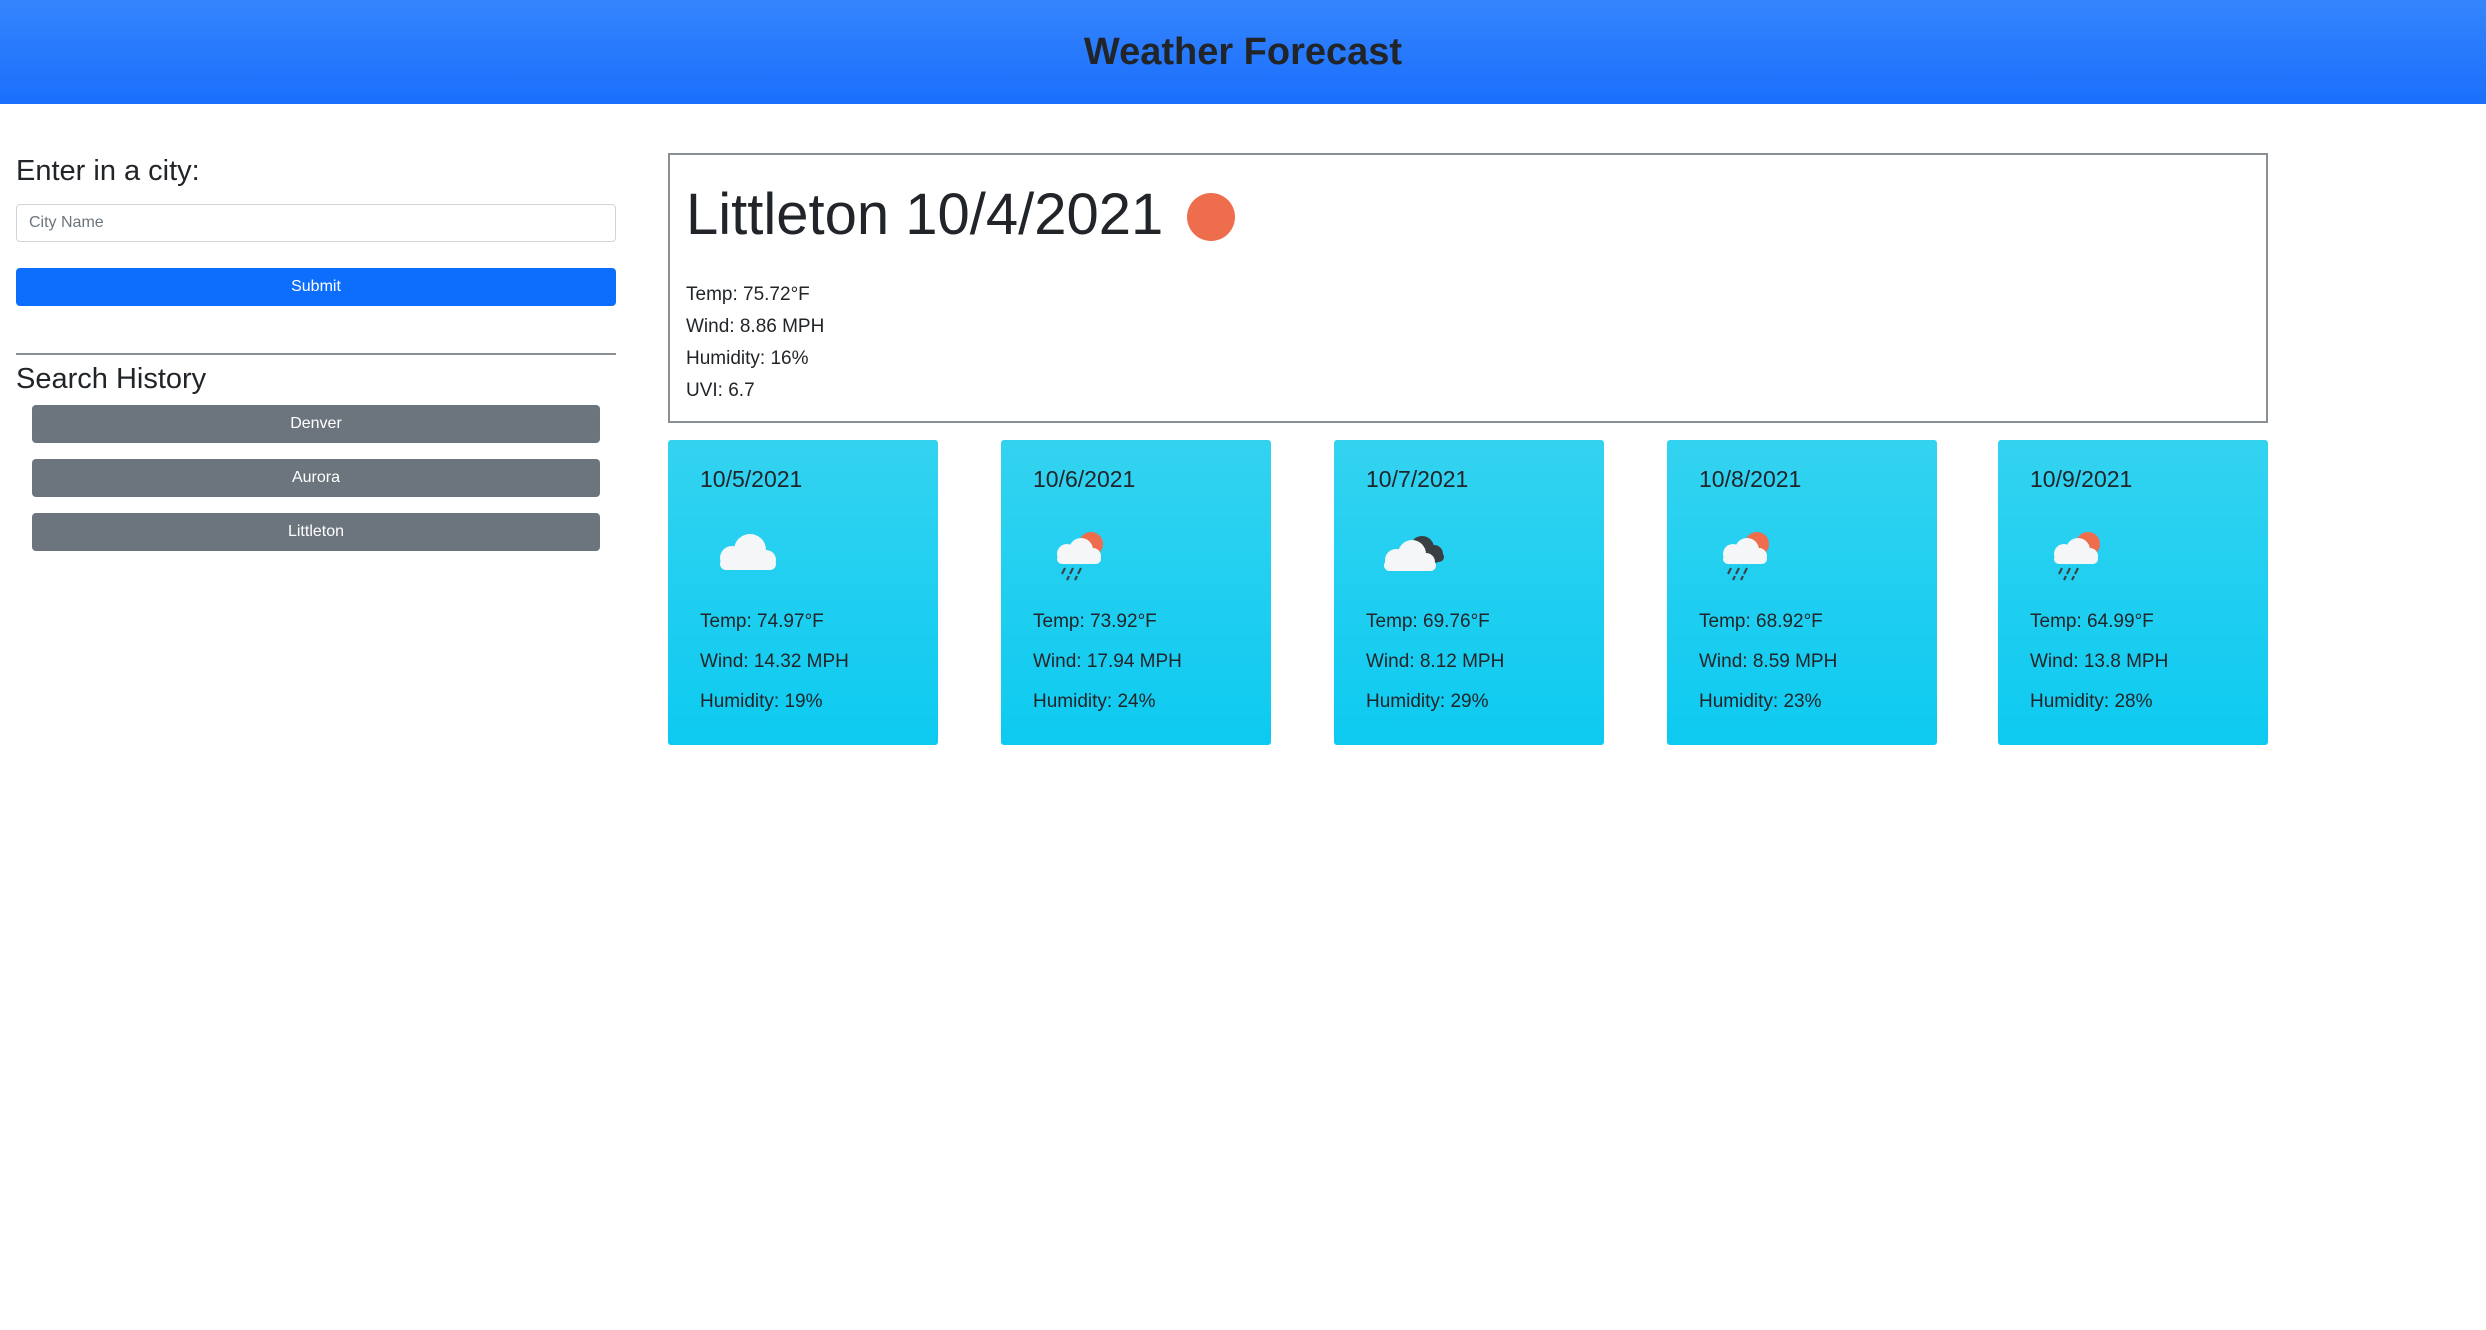  What do you see at coordinates (2091, 701) in the screenshot?
I see `forecast-humidity: Humidity: 28%` at bounding box center [2091, 701].